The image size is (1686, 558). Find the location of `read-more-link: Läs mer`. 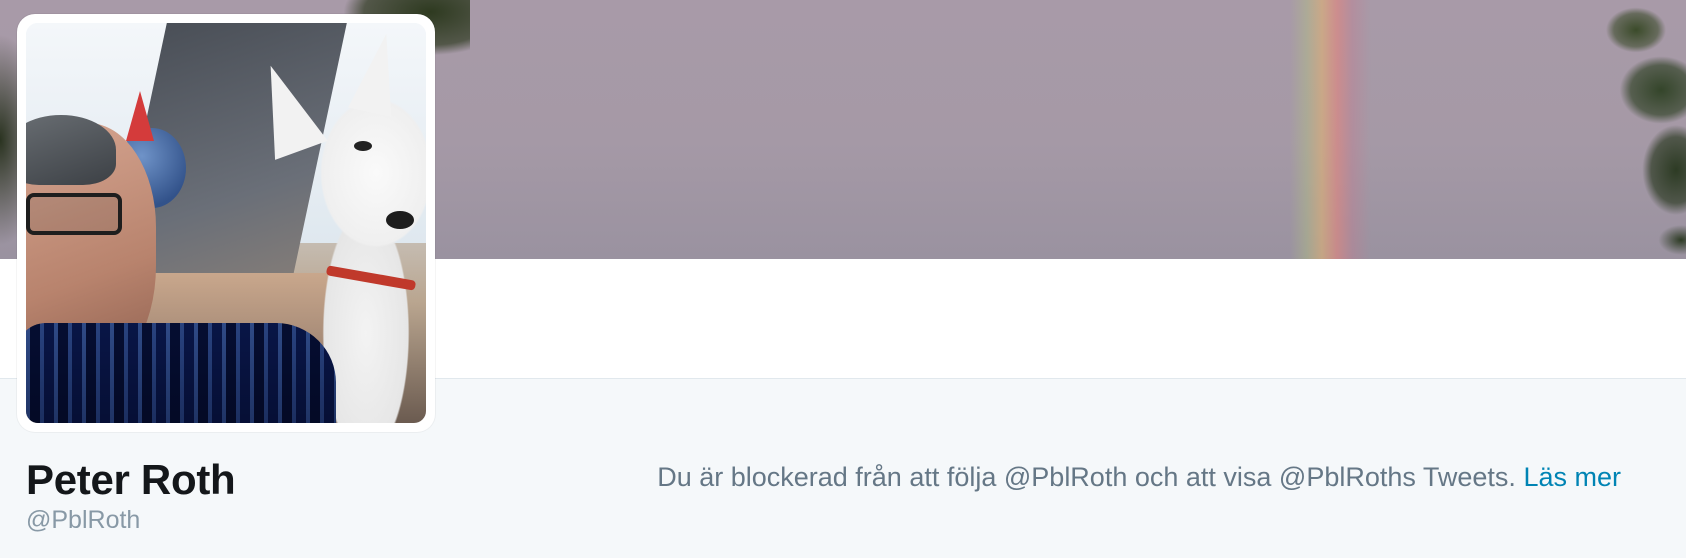

read-more-link: Läs mer is located at coordinates (1572, 477).